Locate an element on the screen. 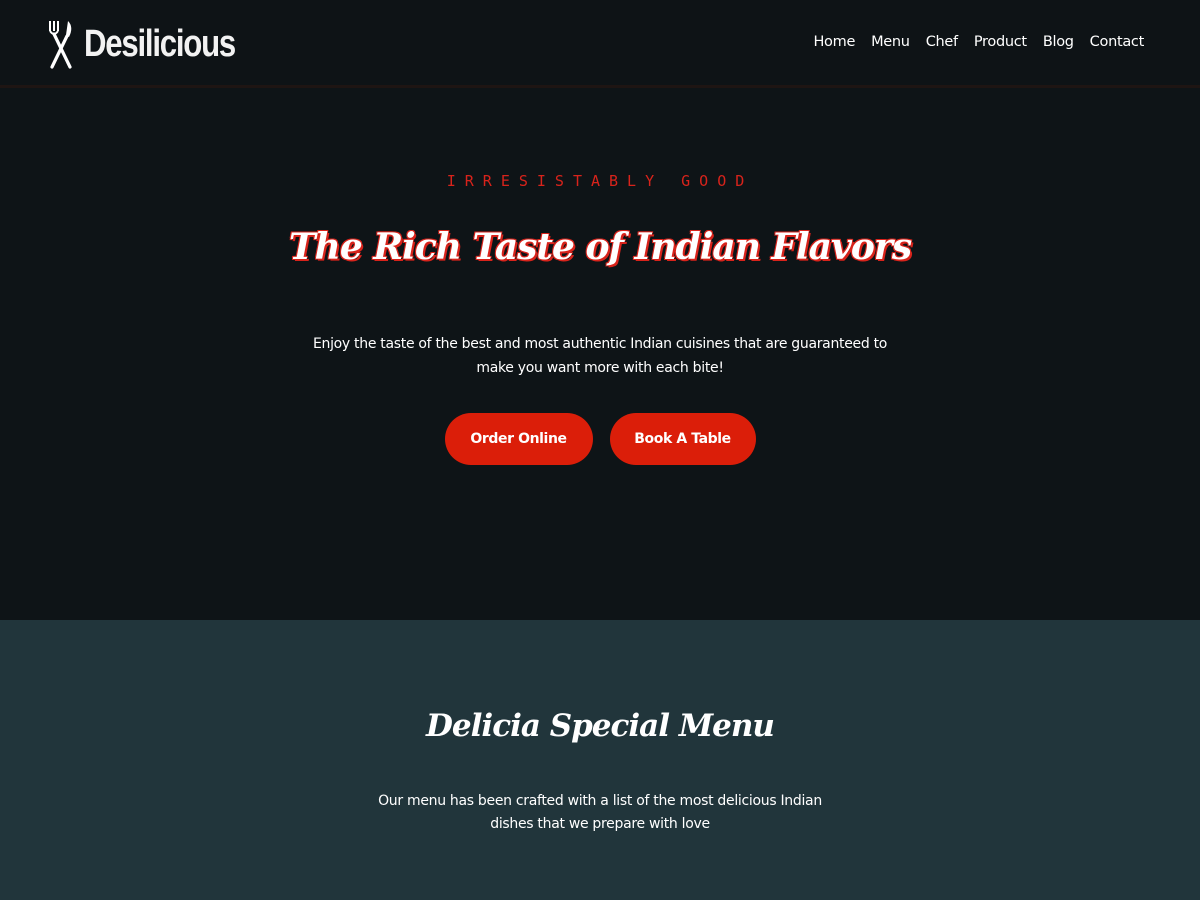 The height and width of the screenshot is (900, 1200). nav-menu: Menu is located at coordinates (890, 42).